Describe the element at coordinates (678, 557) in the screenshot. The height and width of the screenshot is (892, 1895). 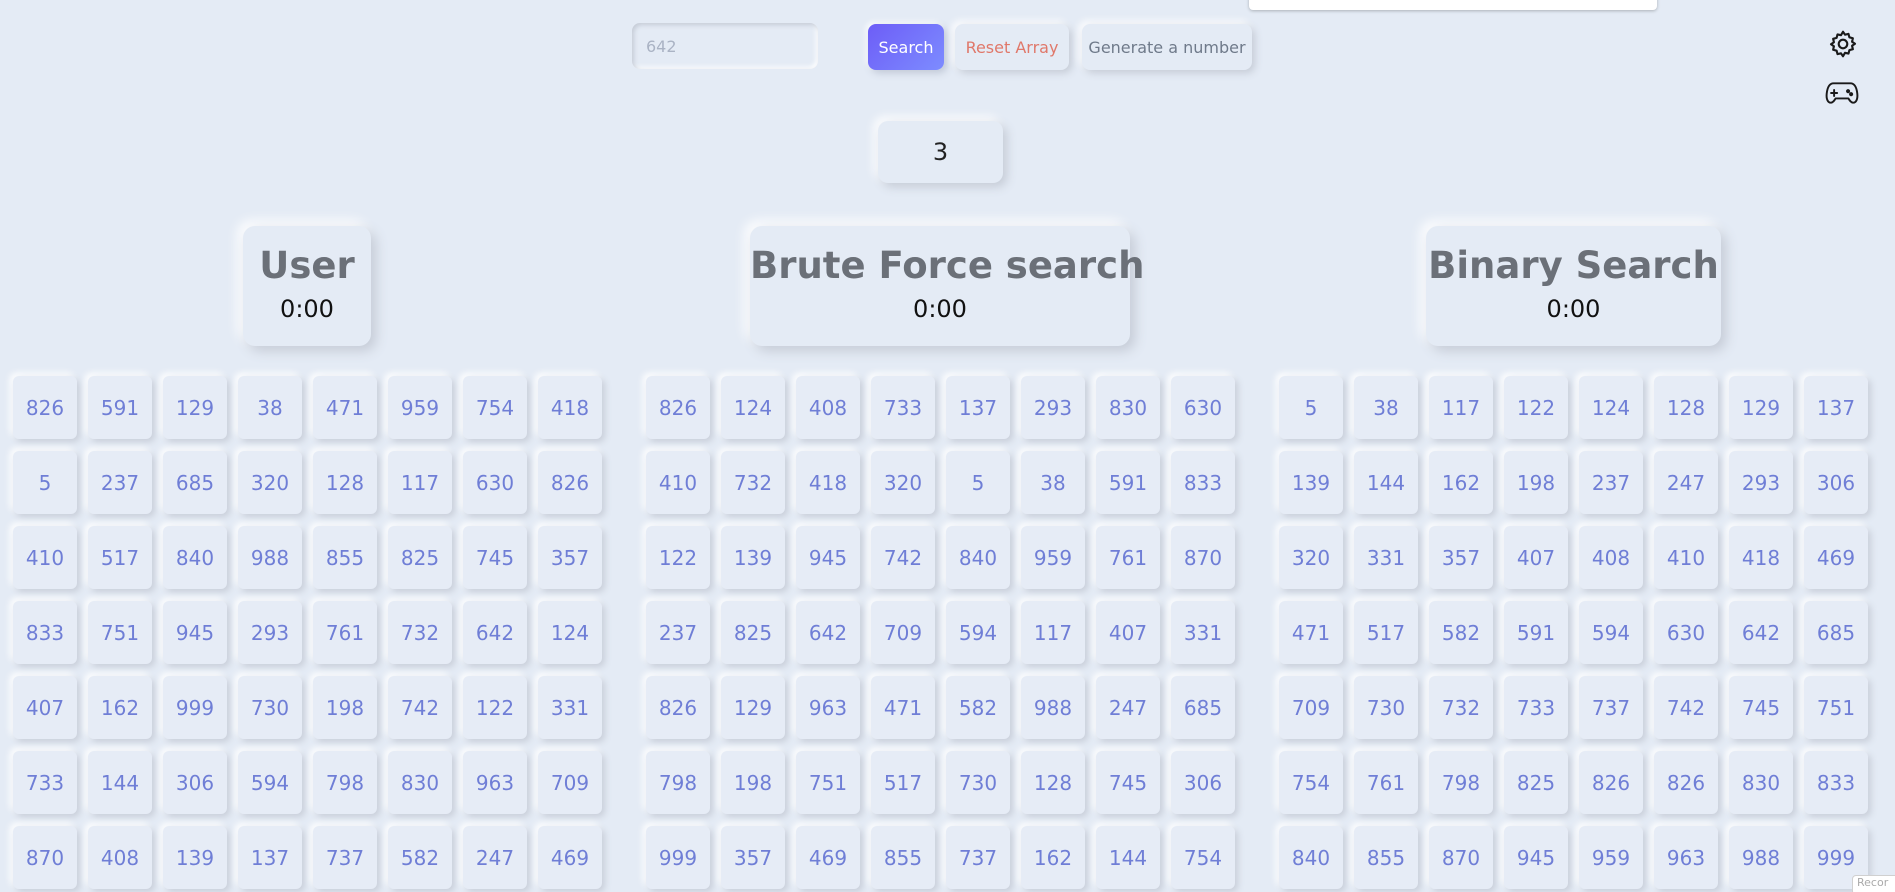
I see `array-cell: 122` at that location.